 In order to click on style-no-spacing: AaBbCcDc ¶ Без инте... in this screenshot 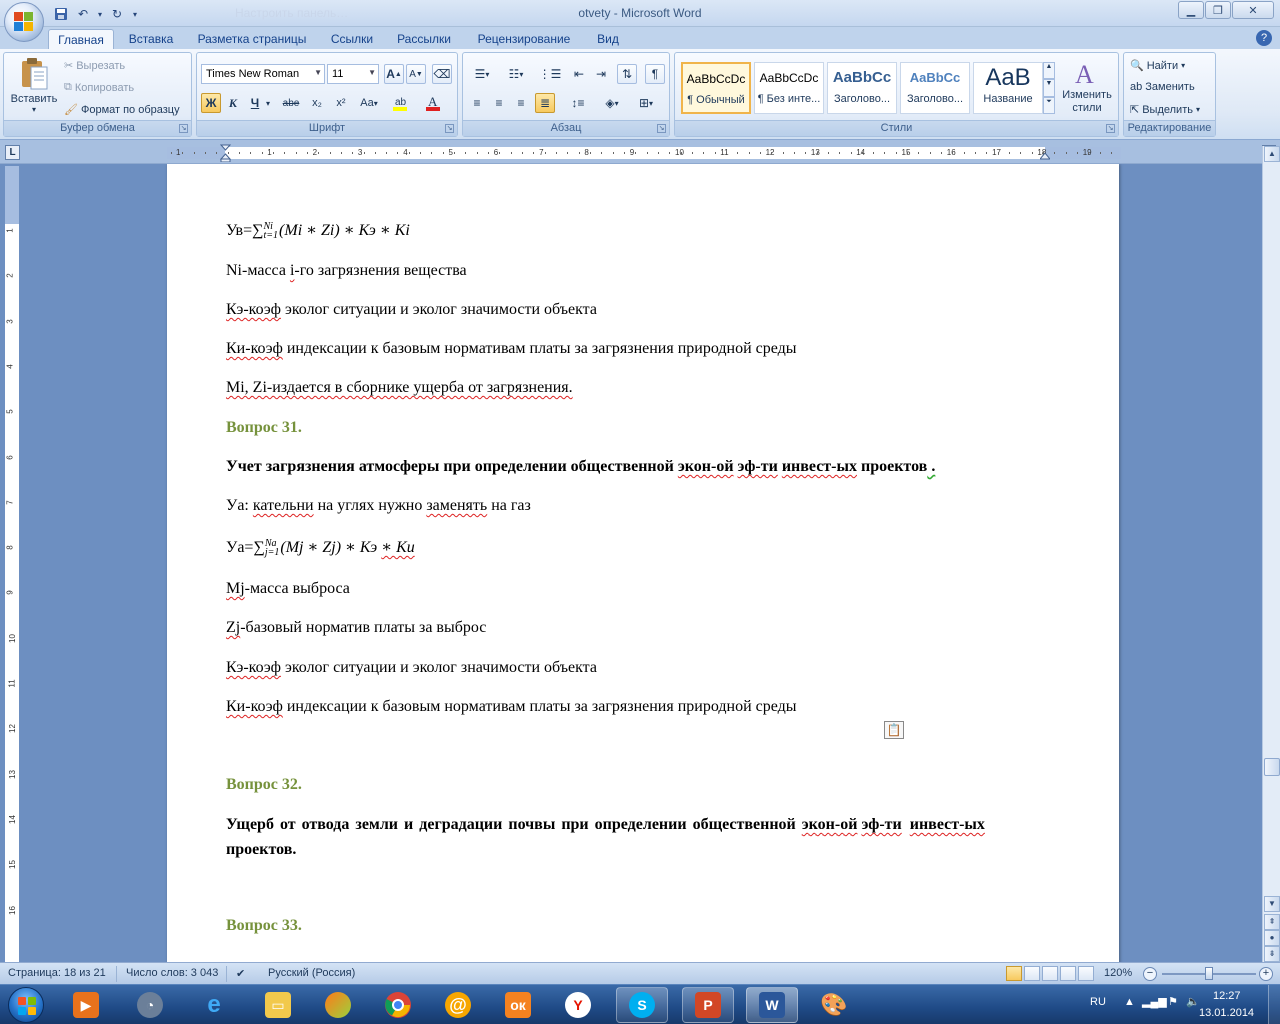, I will do `click(789, 88)`.